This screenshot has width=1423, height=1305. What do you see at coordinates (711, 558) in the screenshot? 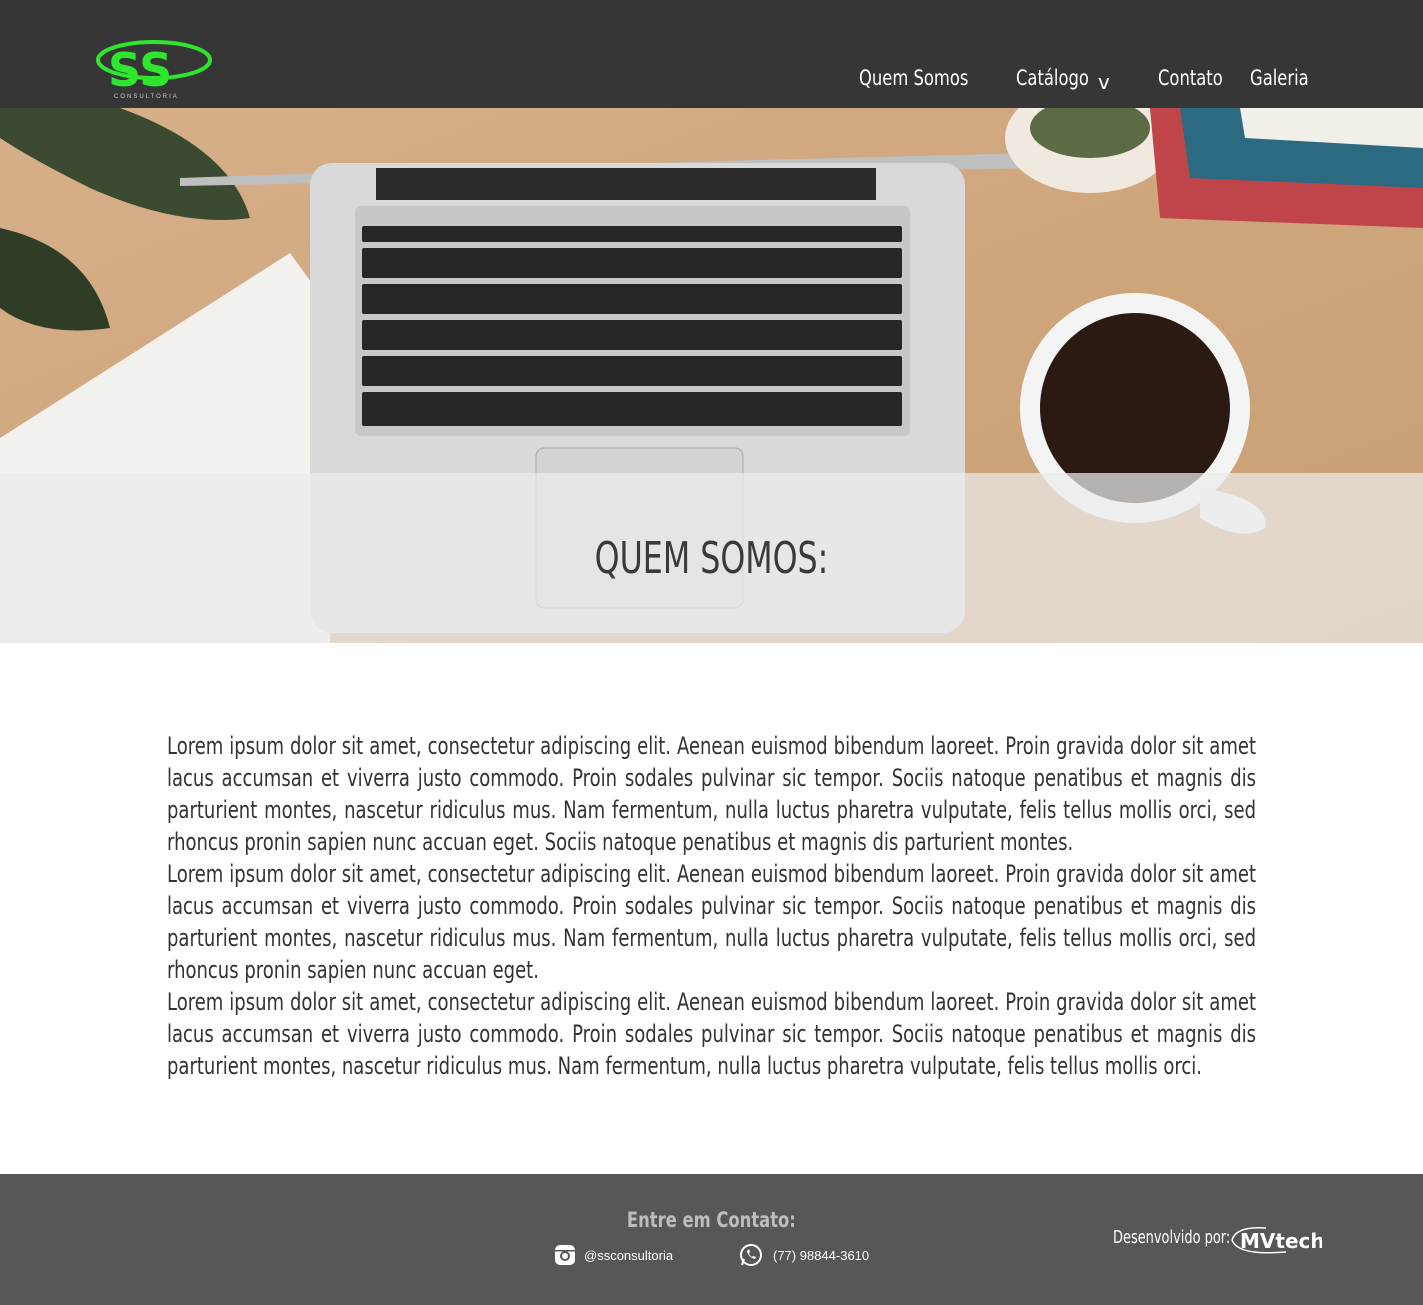
I see `page-title: QUEM SOMOS:` at bounding box center [711, 558].